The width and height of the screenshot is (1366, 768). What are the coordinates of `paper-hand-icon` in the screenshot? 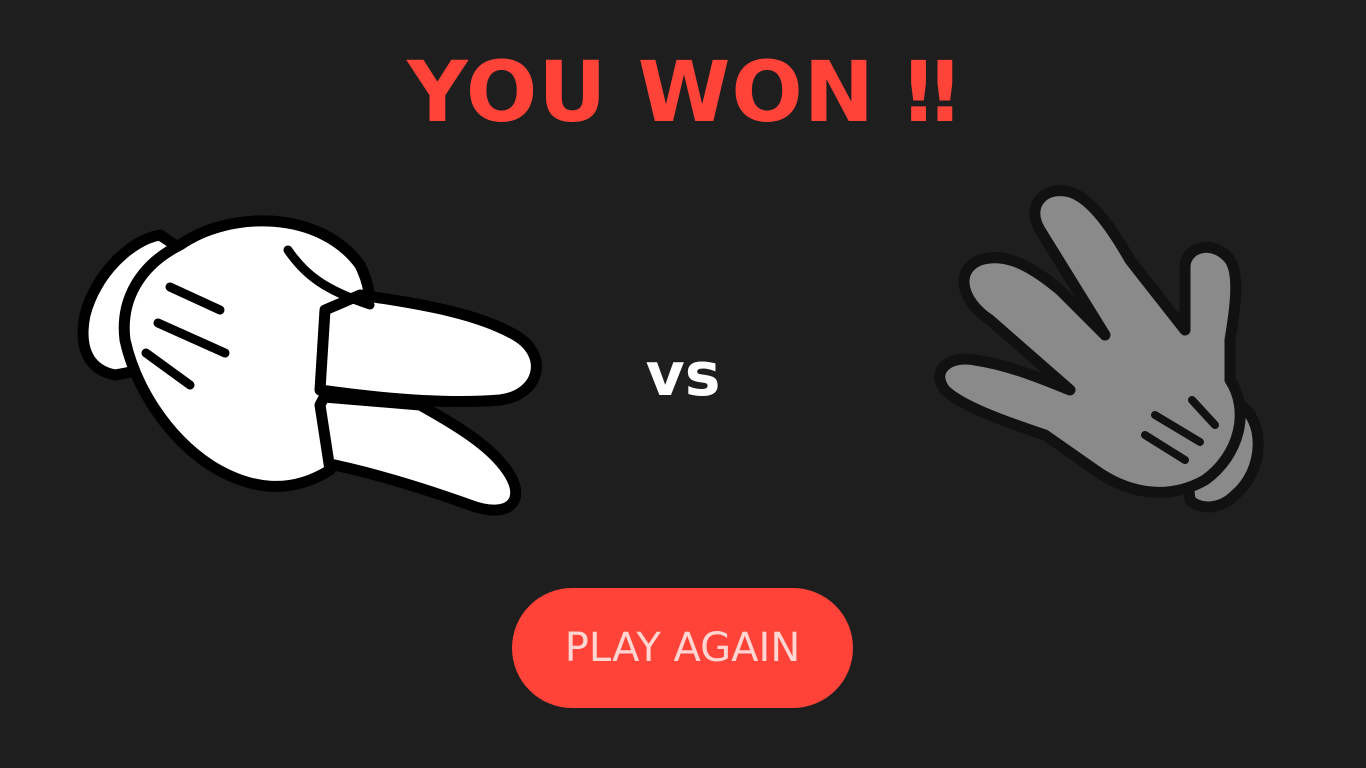 It's located at (1099, 349).